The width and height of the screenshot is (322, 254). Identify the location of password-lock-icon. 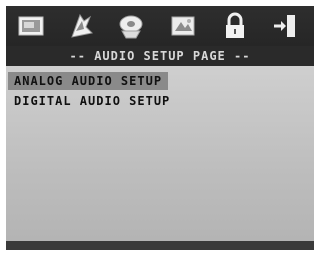
(235, 26).